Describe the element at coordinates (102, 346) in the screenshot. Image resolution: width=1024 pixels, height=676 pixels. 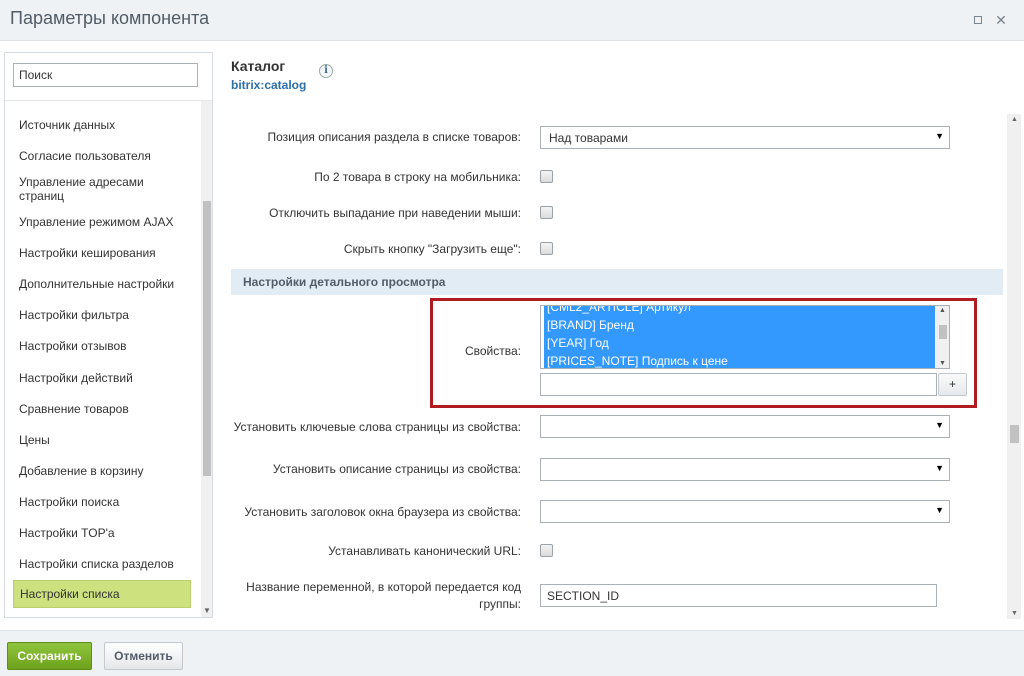
I see `sidebar-item-reviews: Настройки отзывов` at that location.